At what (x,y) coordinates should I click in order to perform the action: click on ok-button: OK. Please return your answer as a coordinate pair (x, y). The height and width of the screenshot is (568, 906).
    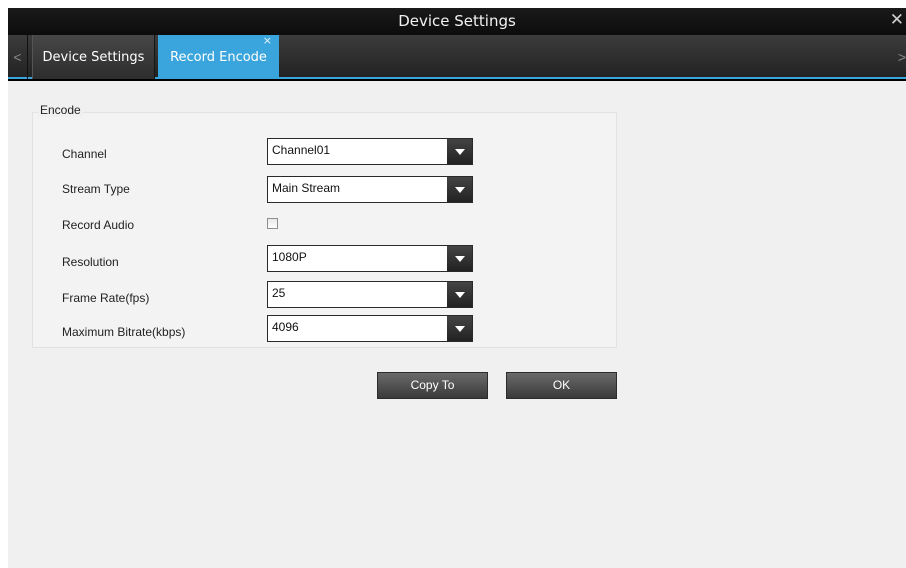
    Looking at the image, I should click on (561, 385).